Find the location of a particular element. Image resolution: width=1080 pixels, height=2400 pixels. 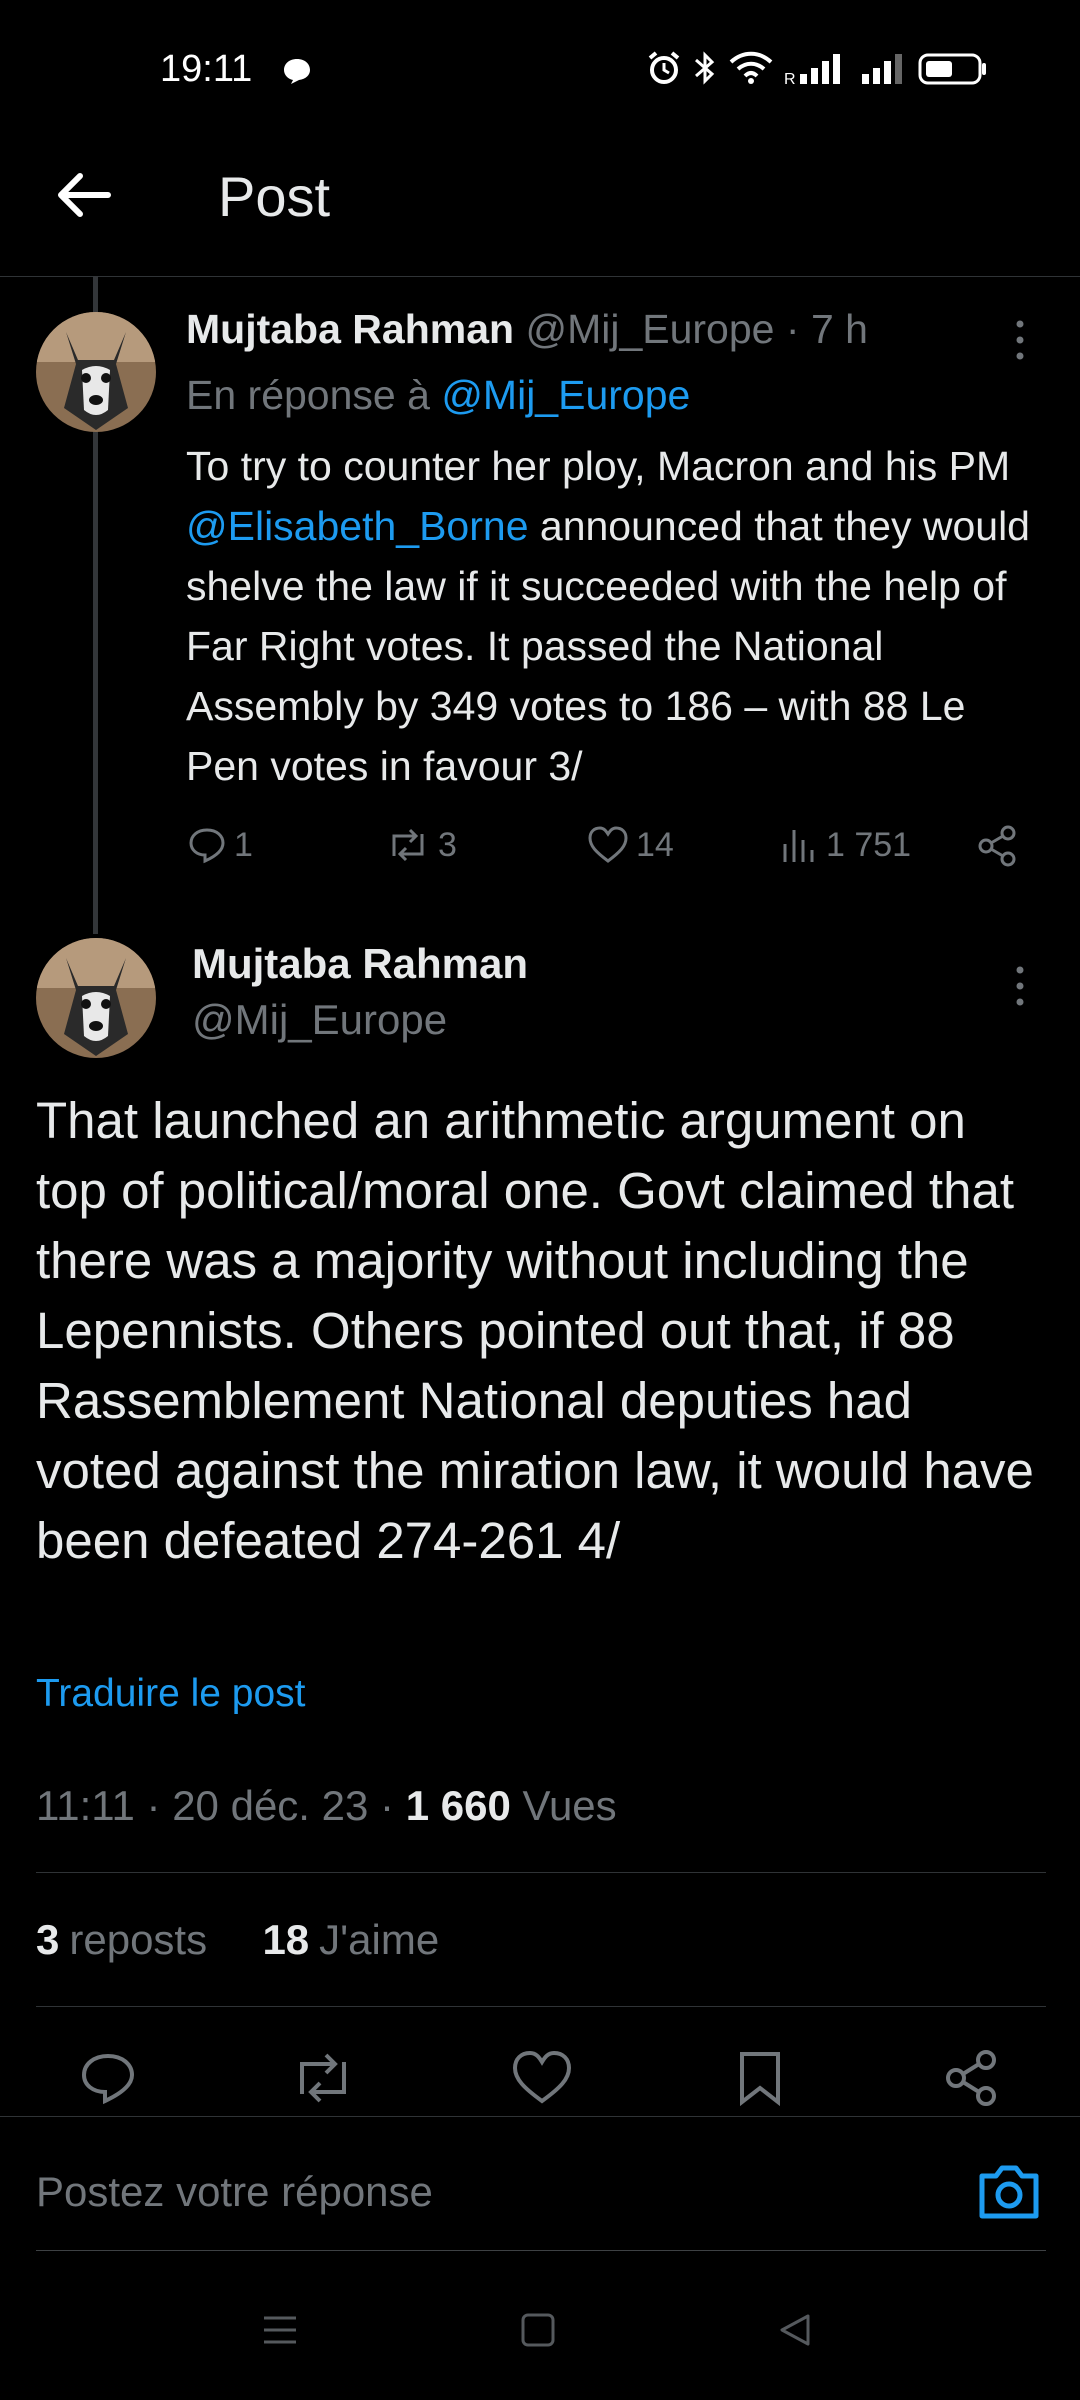

like-action: 14 is located at coordinates (630, 845).